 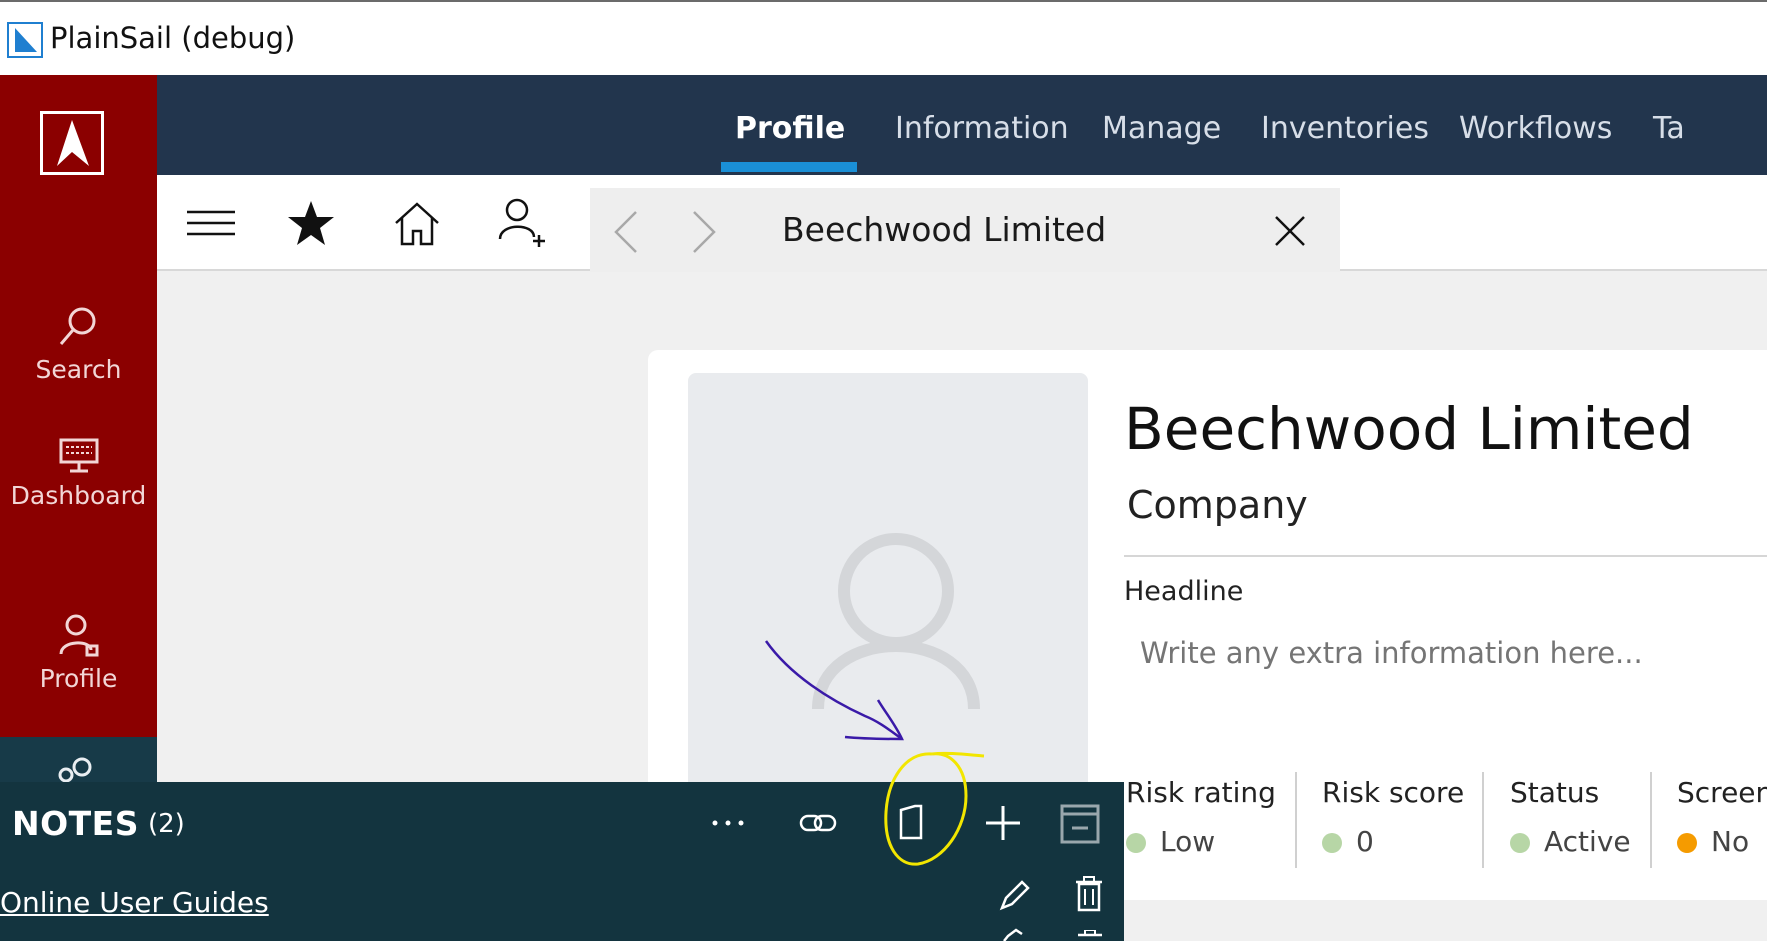 What do you see at coordinates (134, 902) in the screenshot?
I see `note-link: Online User Guides` at bounding box center [134, 902].